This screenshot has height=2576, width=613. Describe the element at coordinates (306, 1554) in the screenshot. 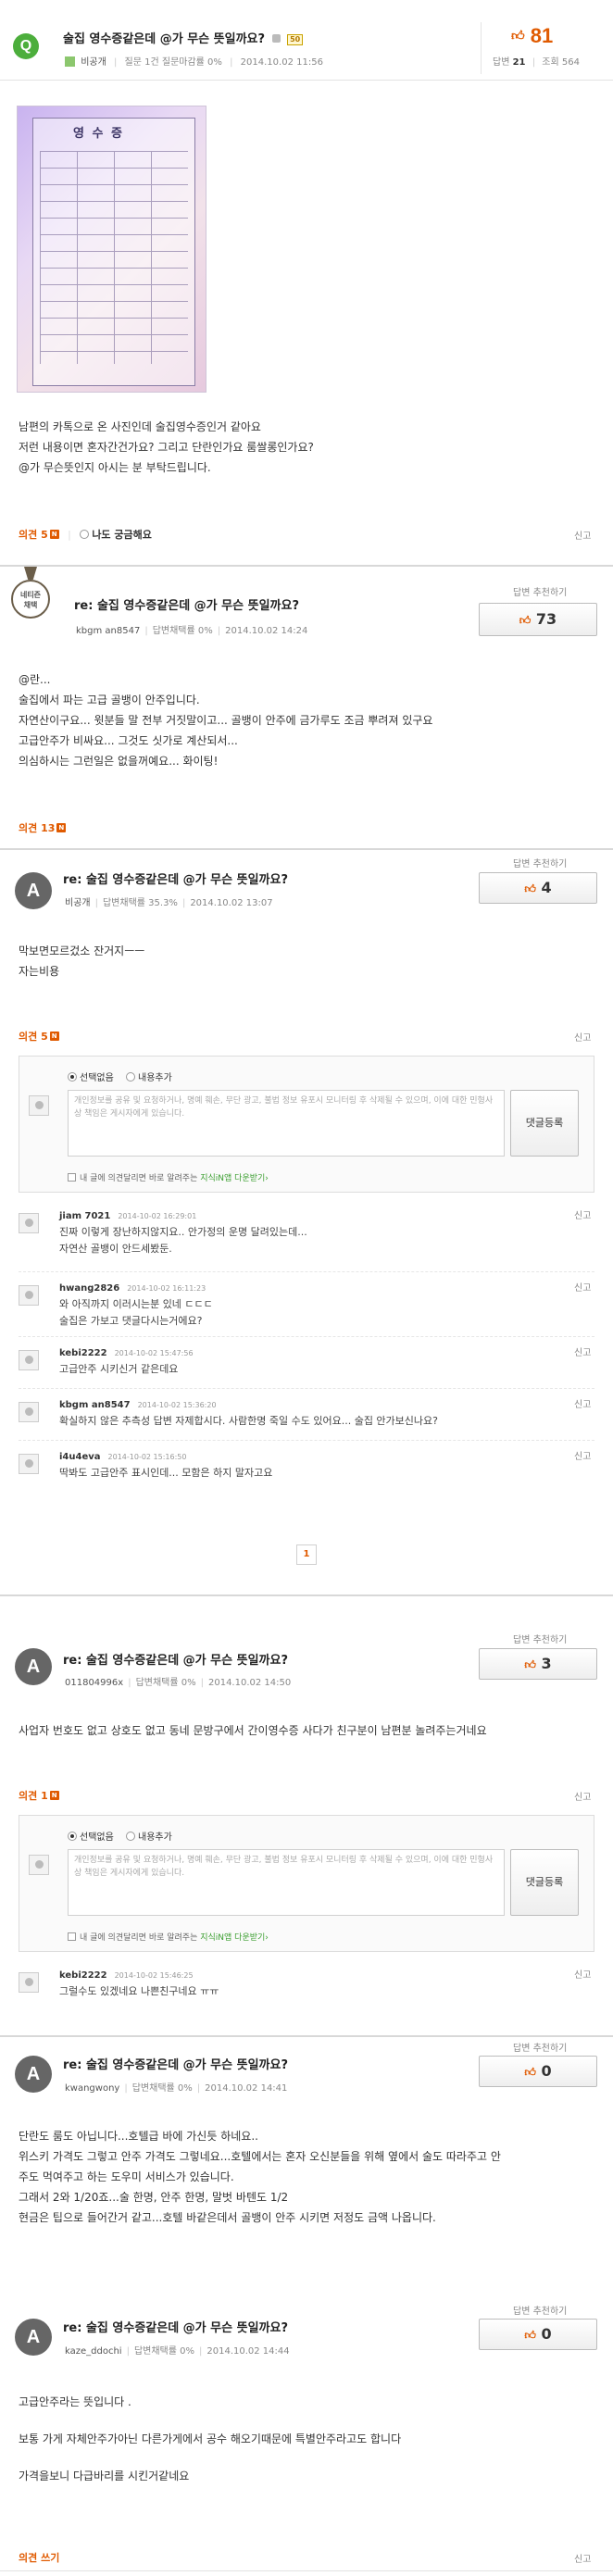

I see `page-1-button: 1` at that location.